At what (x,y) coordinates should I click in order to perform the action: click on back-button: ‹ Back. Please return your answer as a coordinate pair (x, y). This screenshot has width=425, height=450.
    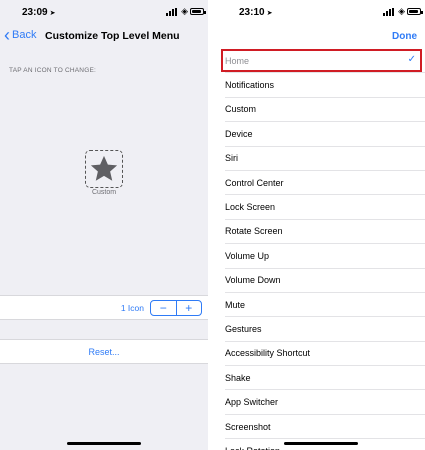
    Looking at the image, I should click on (20, 34).